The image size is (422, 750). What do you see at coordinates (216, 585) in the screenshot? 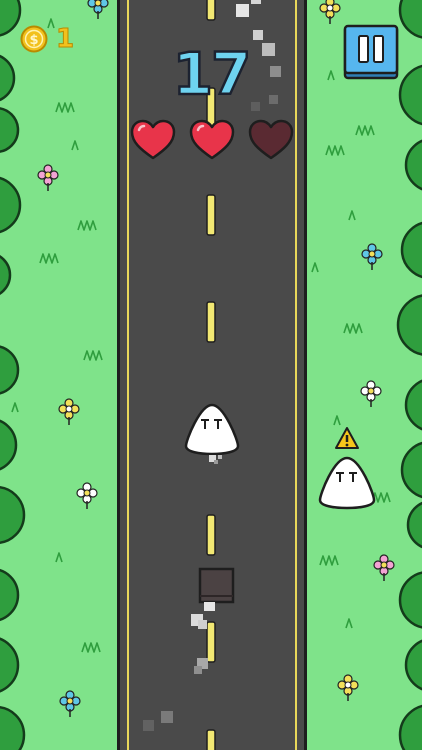
I see `crate-icon` at bounding box center [216, 585].